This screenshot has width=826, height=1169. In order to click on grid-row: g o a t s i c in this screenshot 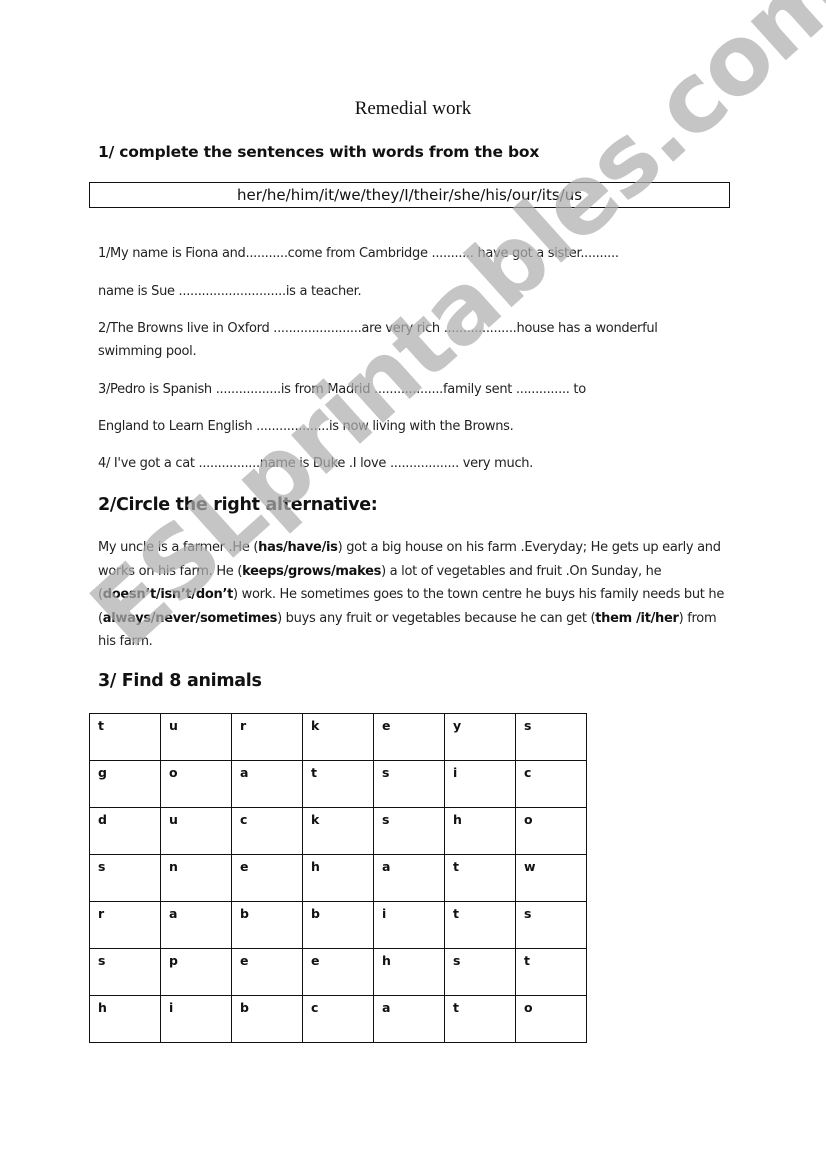, I will do `click(338, 784)`.